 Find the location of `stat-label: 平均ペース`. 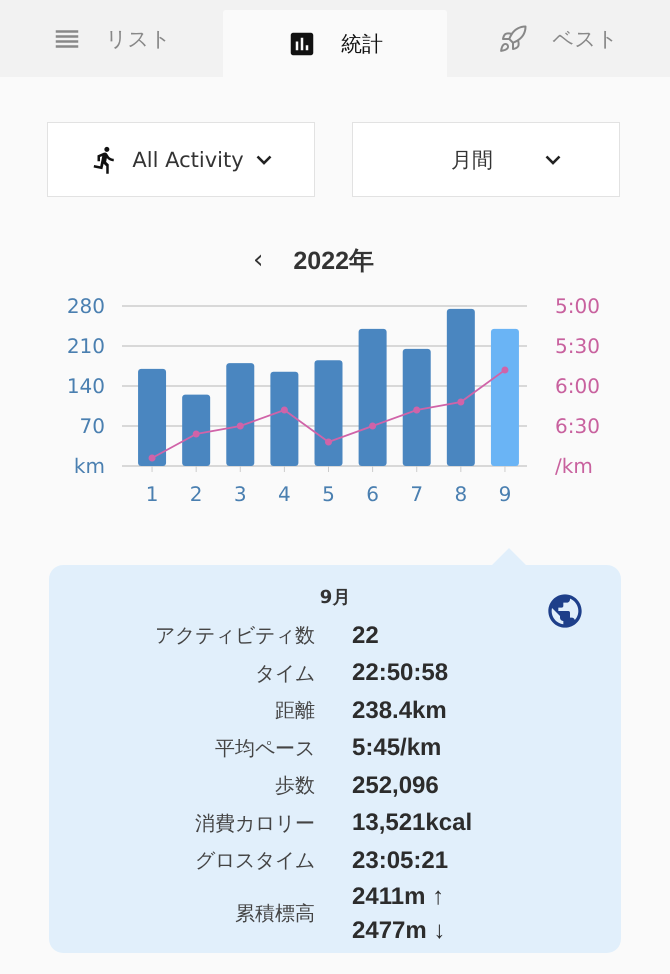

stat-label: 平均ペース is located at coordinates (264, 748).